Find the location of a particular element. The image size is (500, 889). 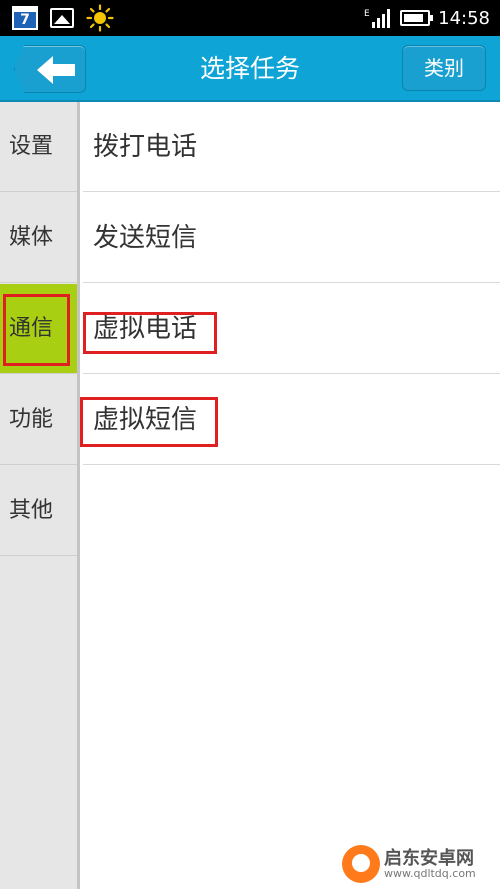

page-title: 选择任务 is located at coordinates (249, 68).